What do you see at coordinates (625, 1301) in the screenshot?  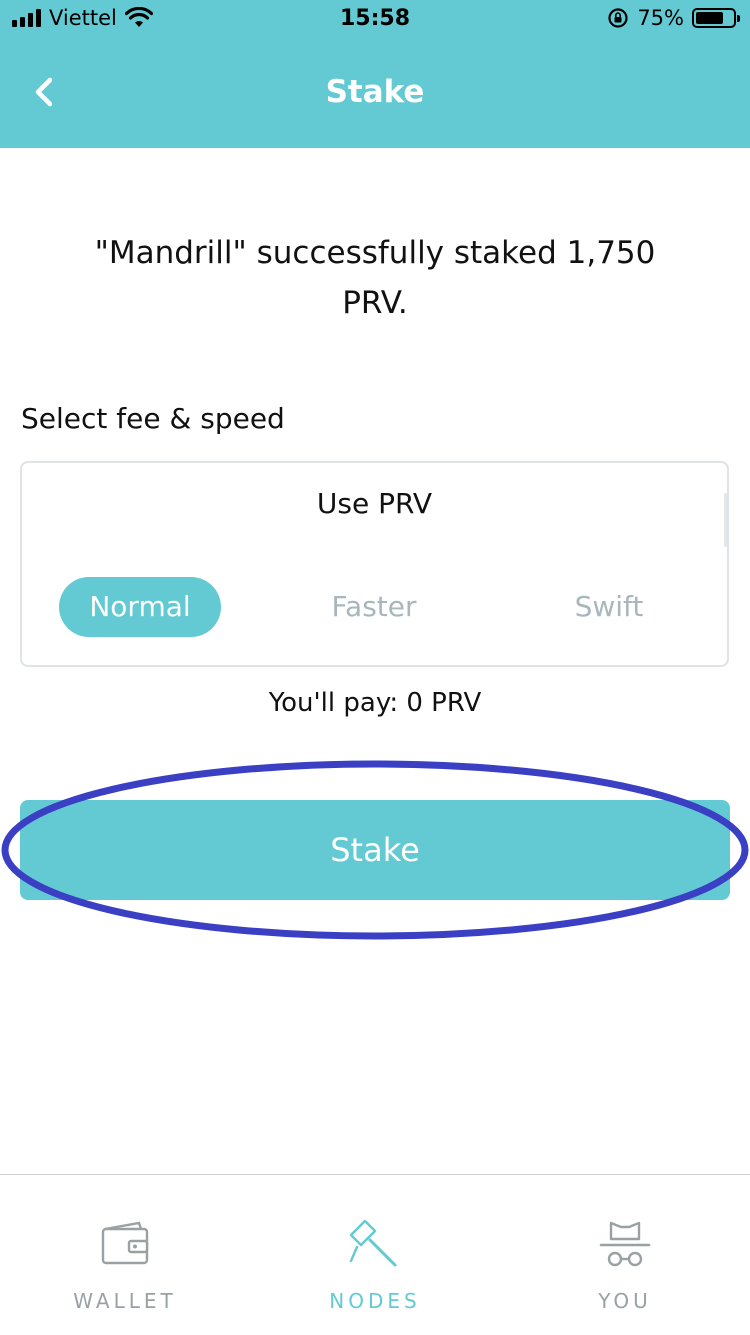 I see `tab-you-label: YOU` at bounding box center [625, 1301].